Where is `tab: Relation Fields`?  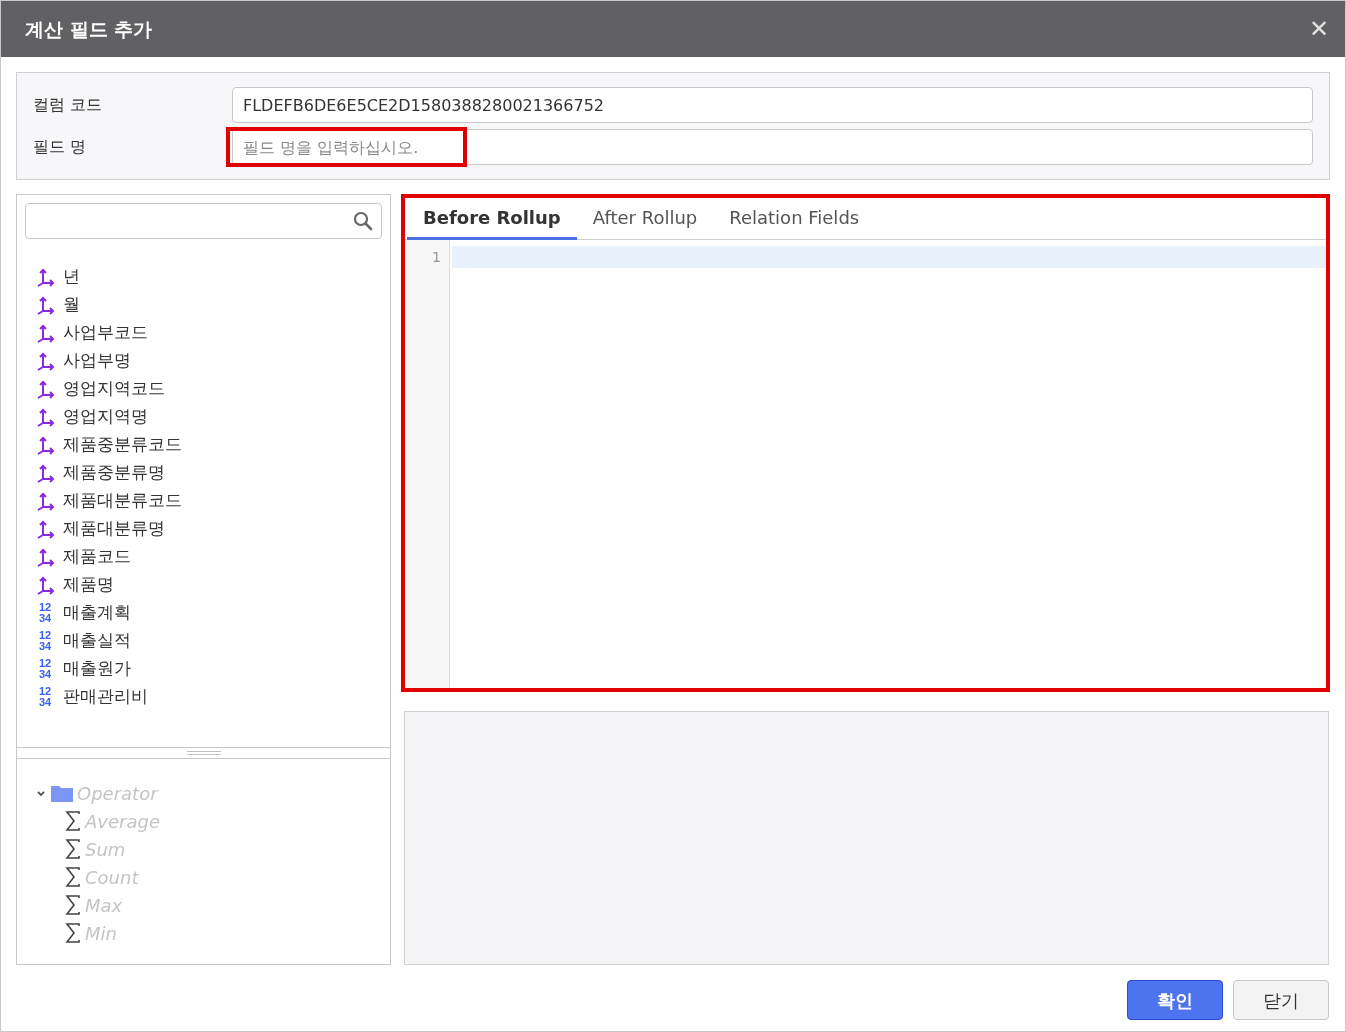 tab: Relation Fields is located at coordinates (794, 219).